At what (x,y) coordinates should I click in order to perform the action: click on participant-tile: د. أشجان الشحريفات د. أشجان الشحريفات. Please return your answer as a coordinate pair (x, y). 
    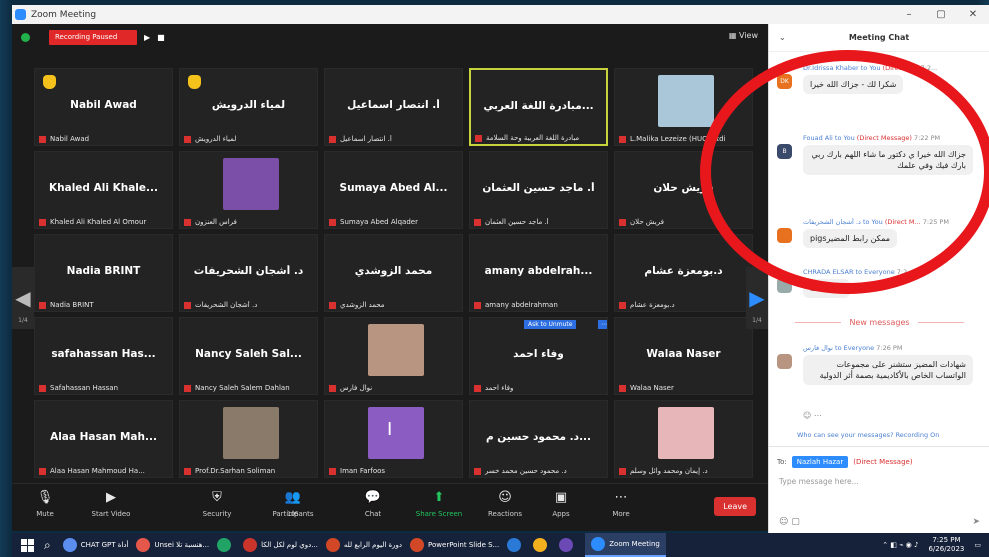
    Looking at the image, I should click on (248, 273).